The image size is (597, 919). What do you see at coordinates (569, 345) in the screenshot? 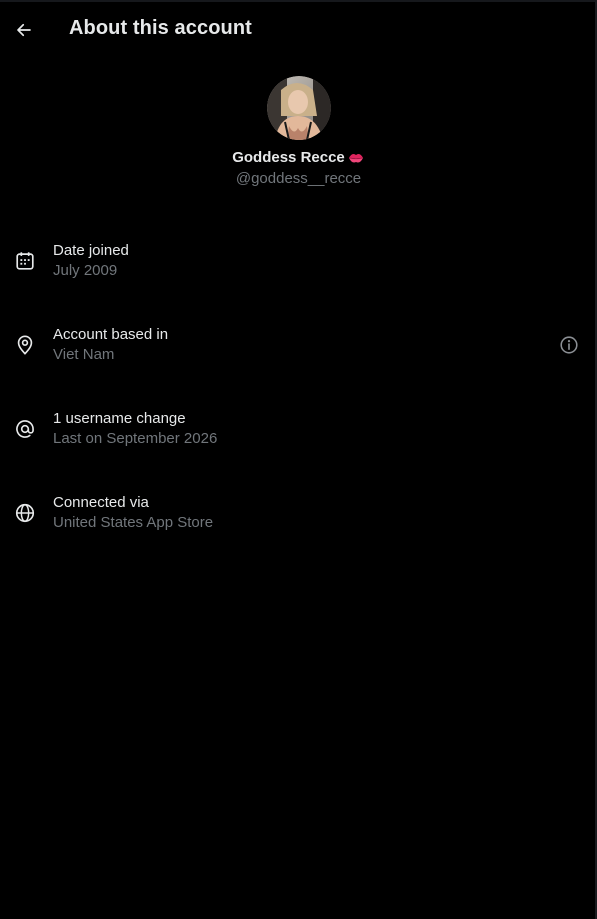
I see `info-icon` at bounding box center [569, 345].